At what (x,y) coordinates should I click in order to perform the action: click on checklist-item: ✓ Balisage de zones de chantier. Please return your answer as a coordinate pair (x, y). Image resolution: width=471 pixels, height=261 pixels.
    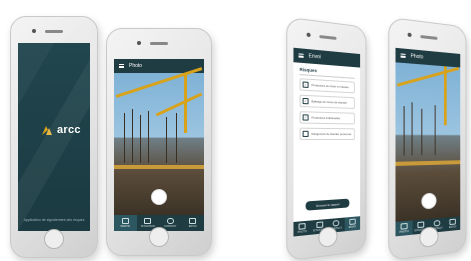
    Looking at the image, I should click on (327, 101).